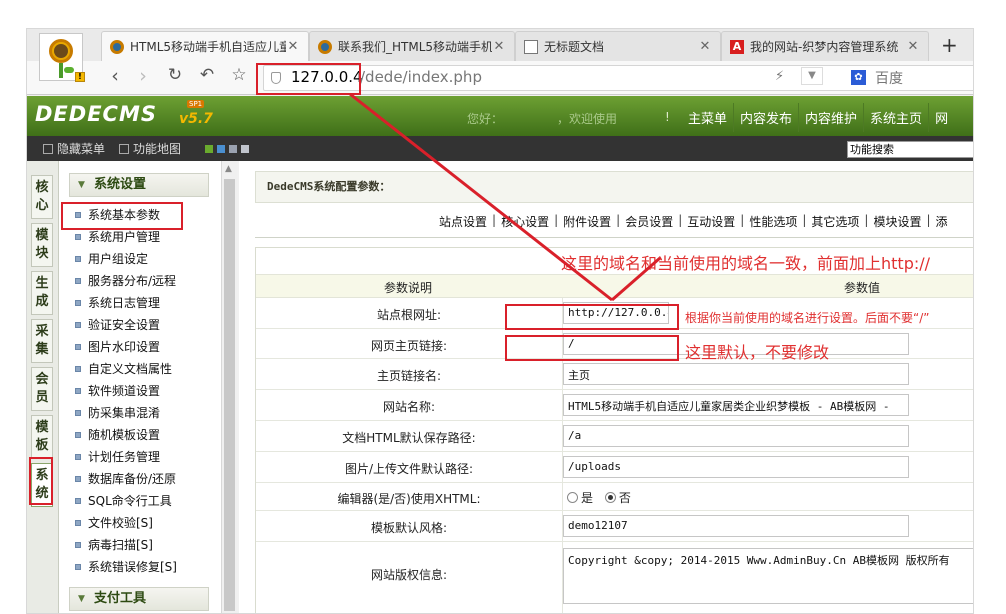 The width and height of the screenshot is (1006, 614). Describe the element at coordinates (463, 221) in the screenshot. I see `settings-tab: 站点设置` at that location.